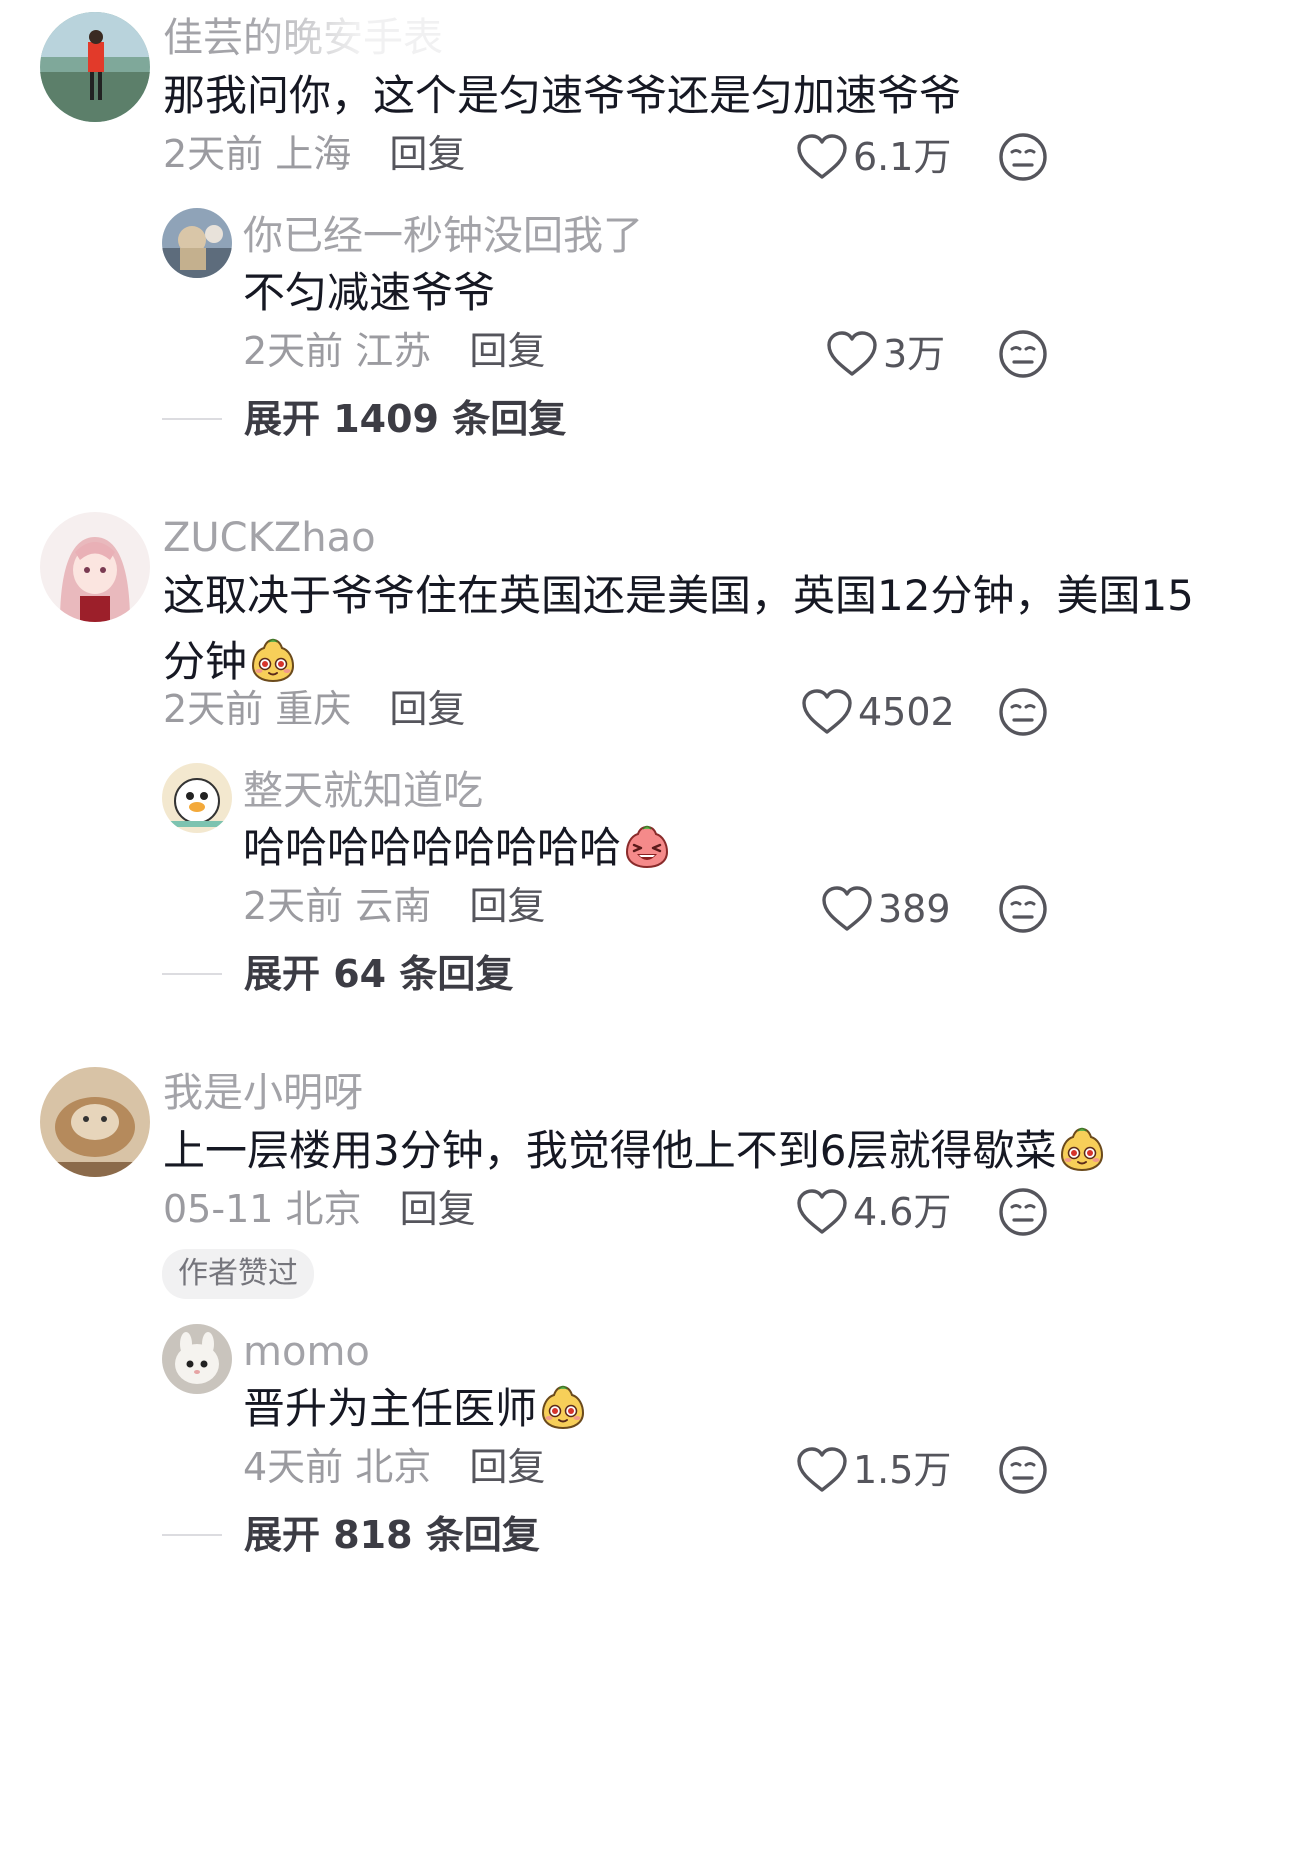 The width and height of the screenshot is (1290, 1864). What do you see at coordinates (443, 236) in the screenshot?
I see `reply-username: 你已经一秒钟没回我了` at bounding box center [443, 236].